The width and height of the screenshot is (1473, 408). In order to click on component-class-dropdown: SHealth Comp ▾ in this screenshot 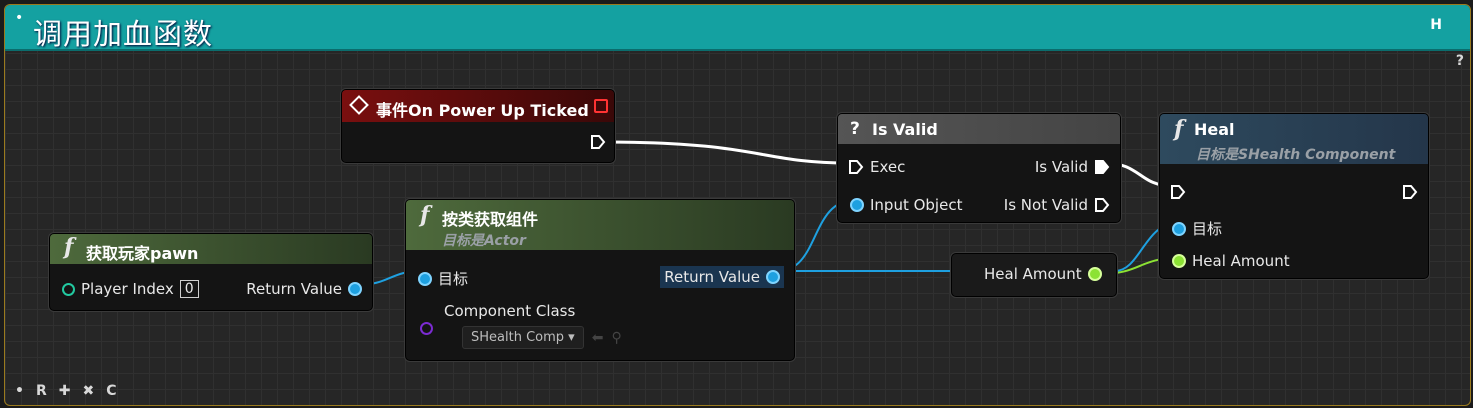, I will do `click(523, 337)`.